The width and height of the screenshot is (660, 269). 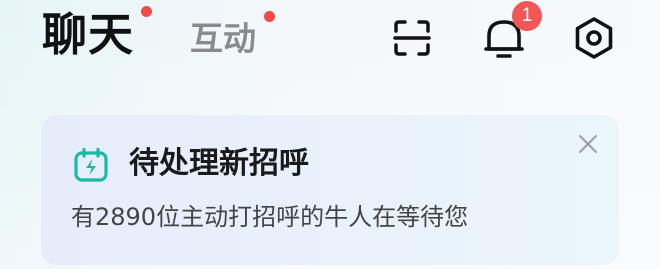 I want to click on scan-button, so click(x=412, y=38).